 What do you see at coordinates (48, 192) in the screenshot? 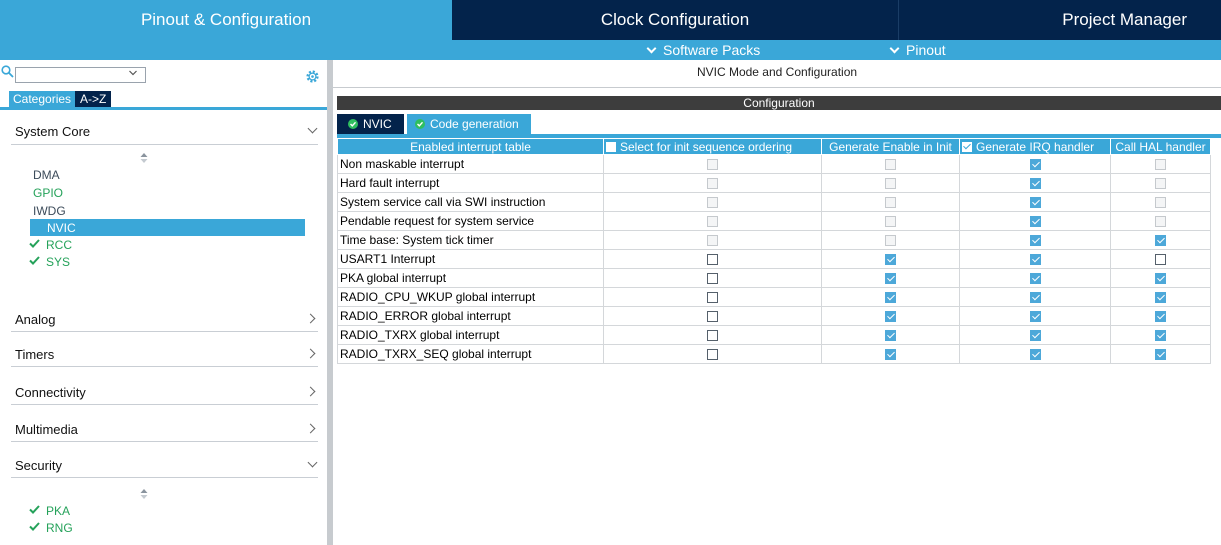
I see `list-item-gpio: GPIO` at bounding box center [48, 192].